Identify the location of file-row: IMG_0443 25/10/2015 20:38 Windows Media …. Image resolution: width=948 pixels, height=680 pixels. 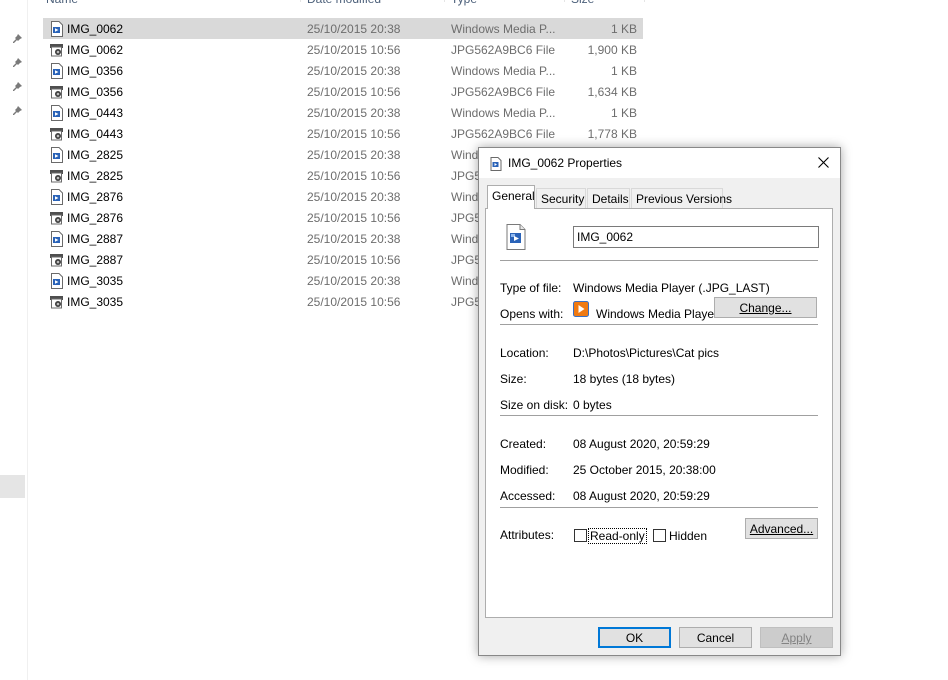
(343, 112).